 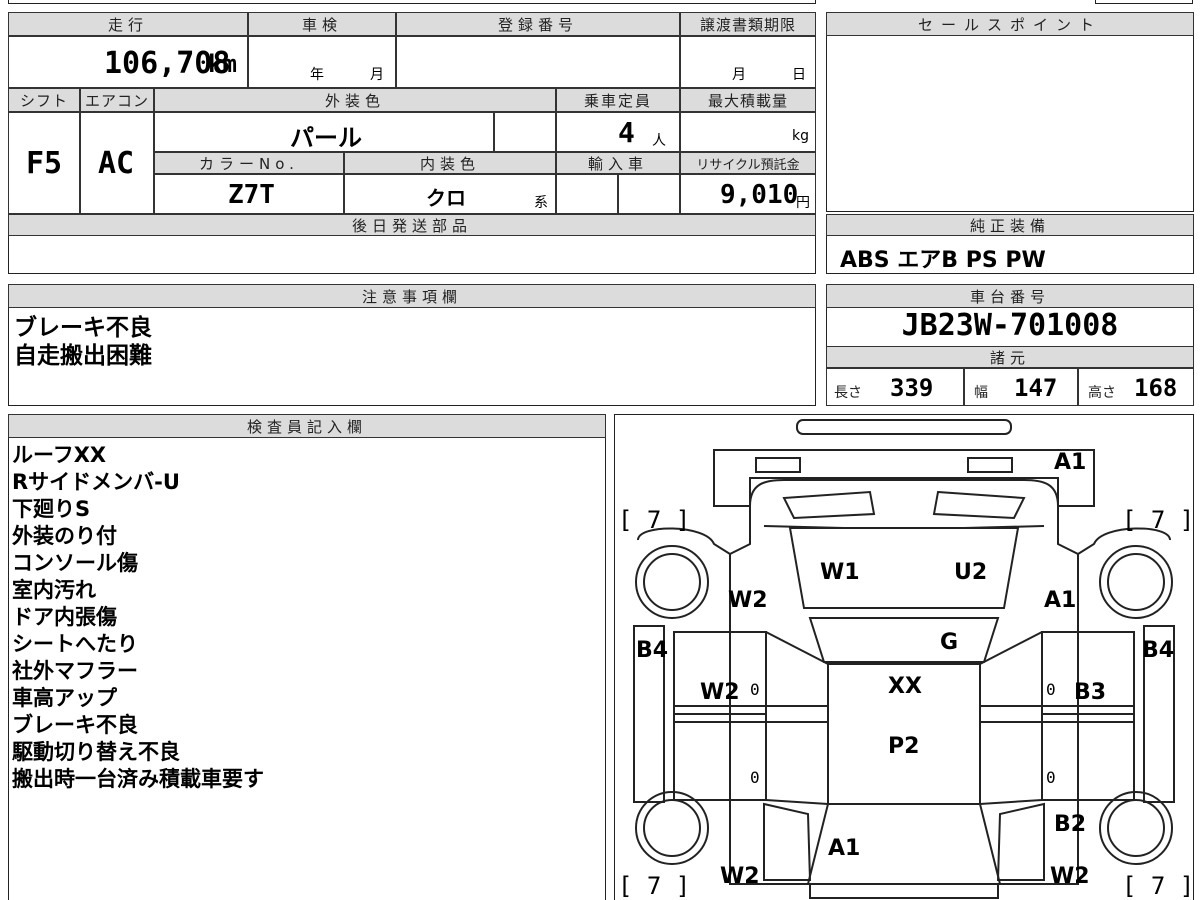 What do you see at coordinates (1102, 393) in the screenshot?
I see `spec-height-label: 高さ` at bounding box center [1102, 393].